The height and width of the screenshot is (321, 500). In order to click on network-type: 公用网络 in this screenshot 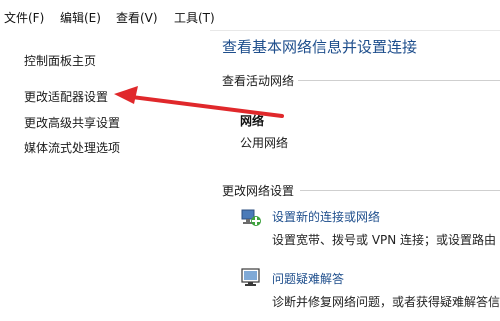, I will do `click(264, 143)`.